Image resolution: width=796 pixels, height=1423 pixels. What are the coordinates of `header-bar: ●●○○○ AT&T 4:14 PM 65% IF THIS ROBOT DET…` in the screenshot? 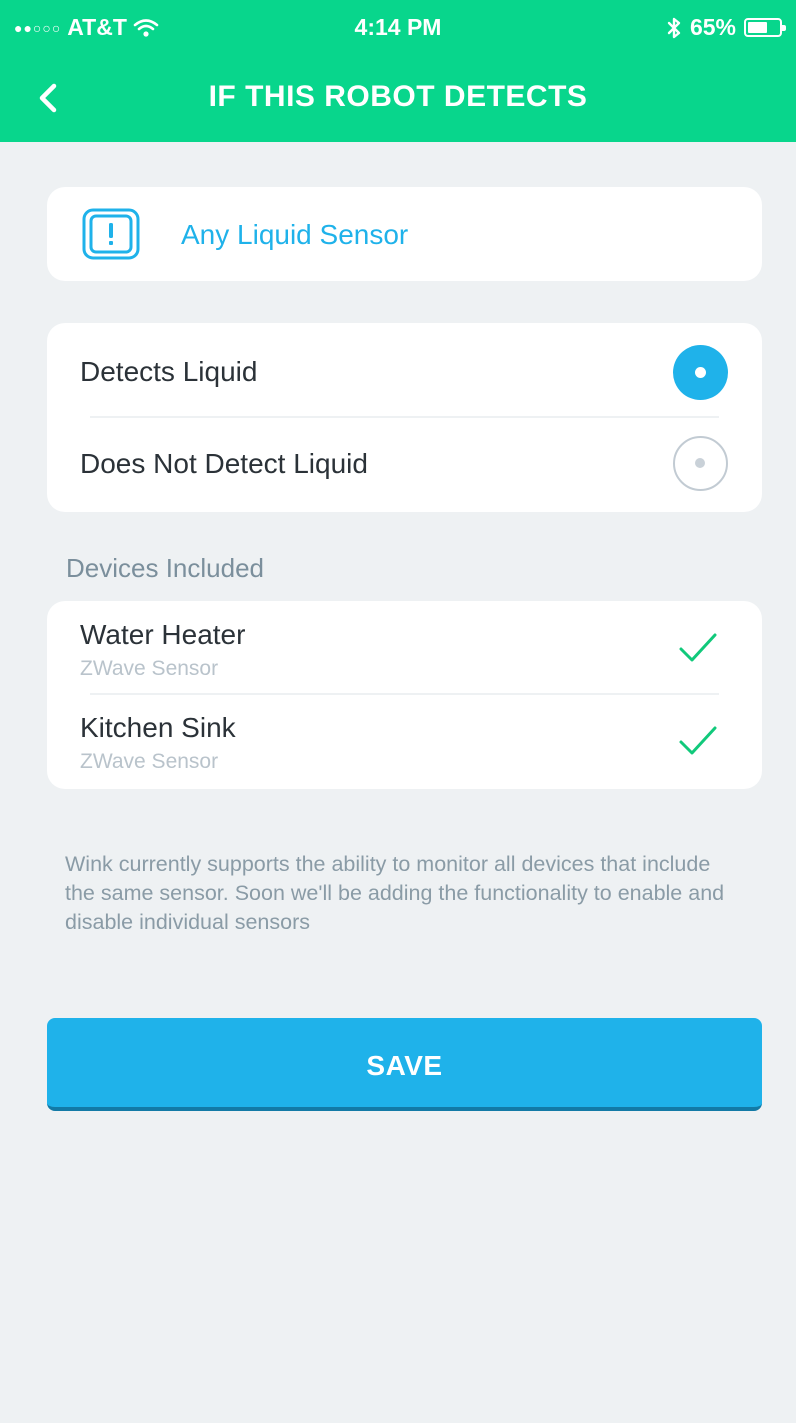 It's located at (398, 71).